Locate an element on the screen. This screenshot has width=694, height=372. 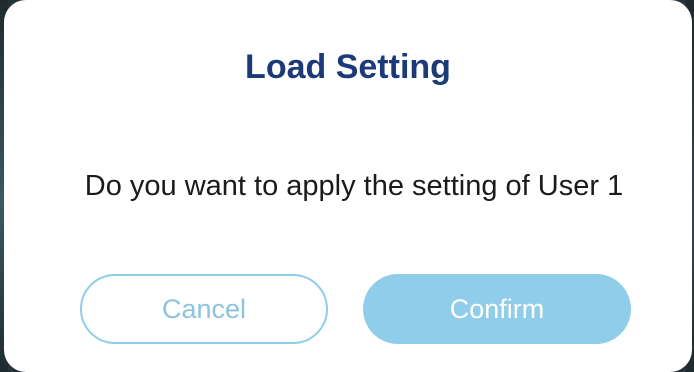
cancel-button: Cancel is located at coordinates (204, 309).